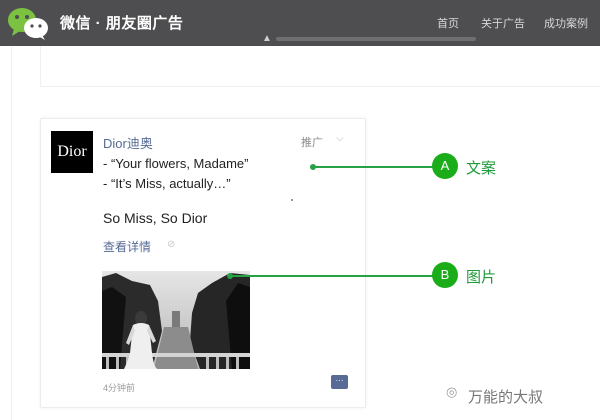 Image resolution: width=600 pixels, height=420 pixels. Describe the element at coordinates (503, 23) in the screenshot. I see `nav-link-about-ads: 关于广告` at that location.